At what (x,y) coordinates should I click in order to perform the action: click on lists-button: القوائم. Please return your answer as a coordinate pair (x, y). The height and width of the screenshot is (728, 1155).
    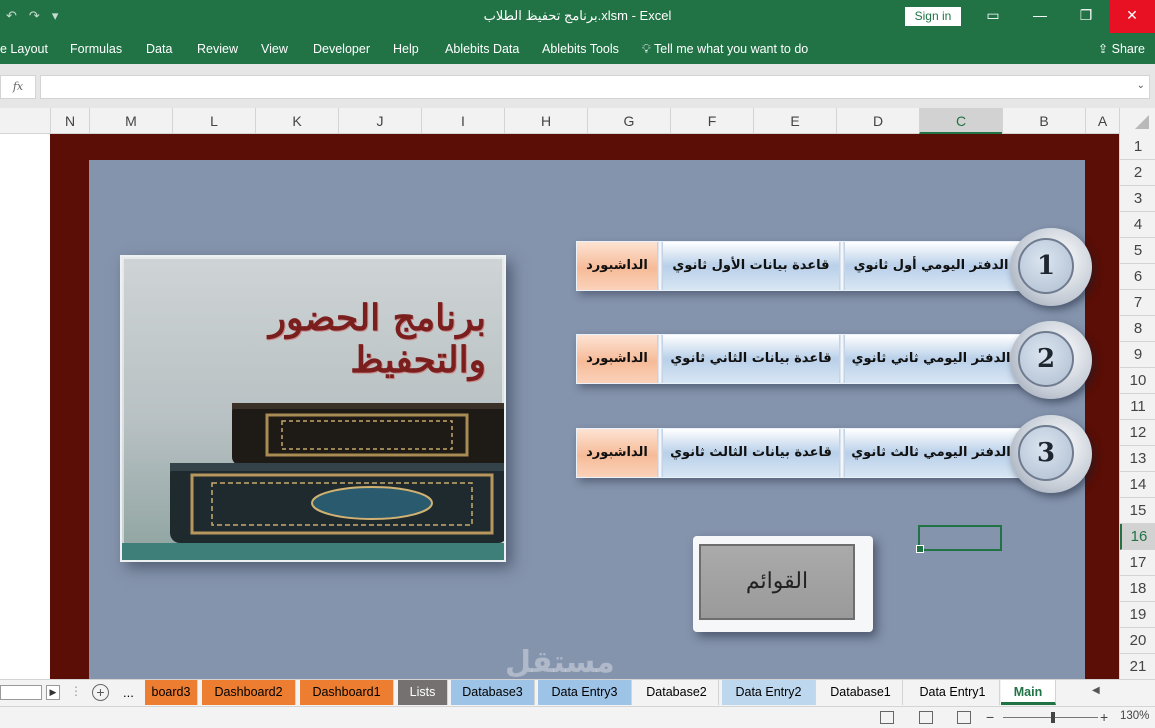
    Looking at the image, I should click on (783, 584).